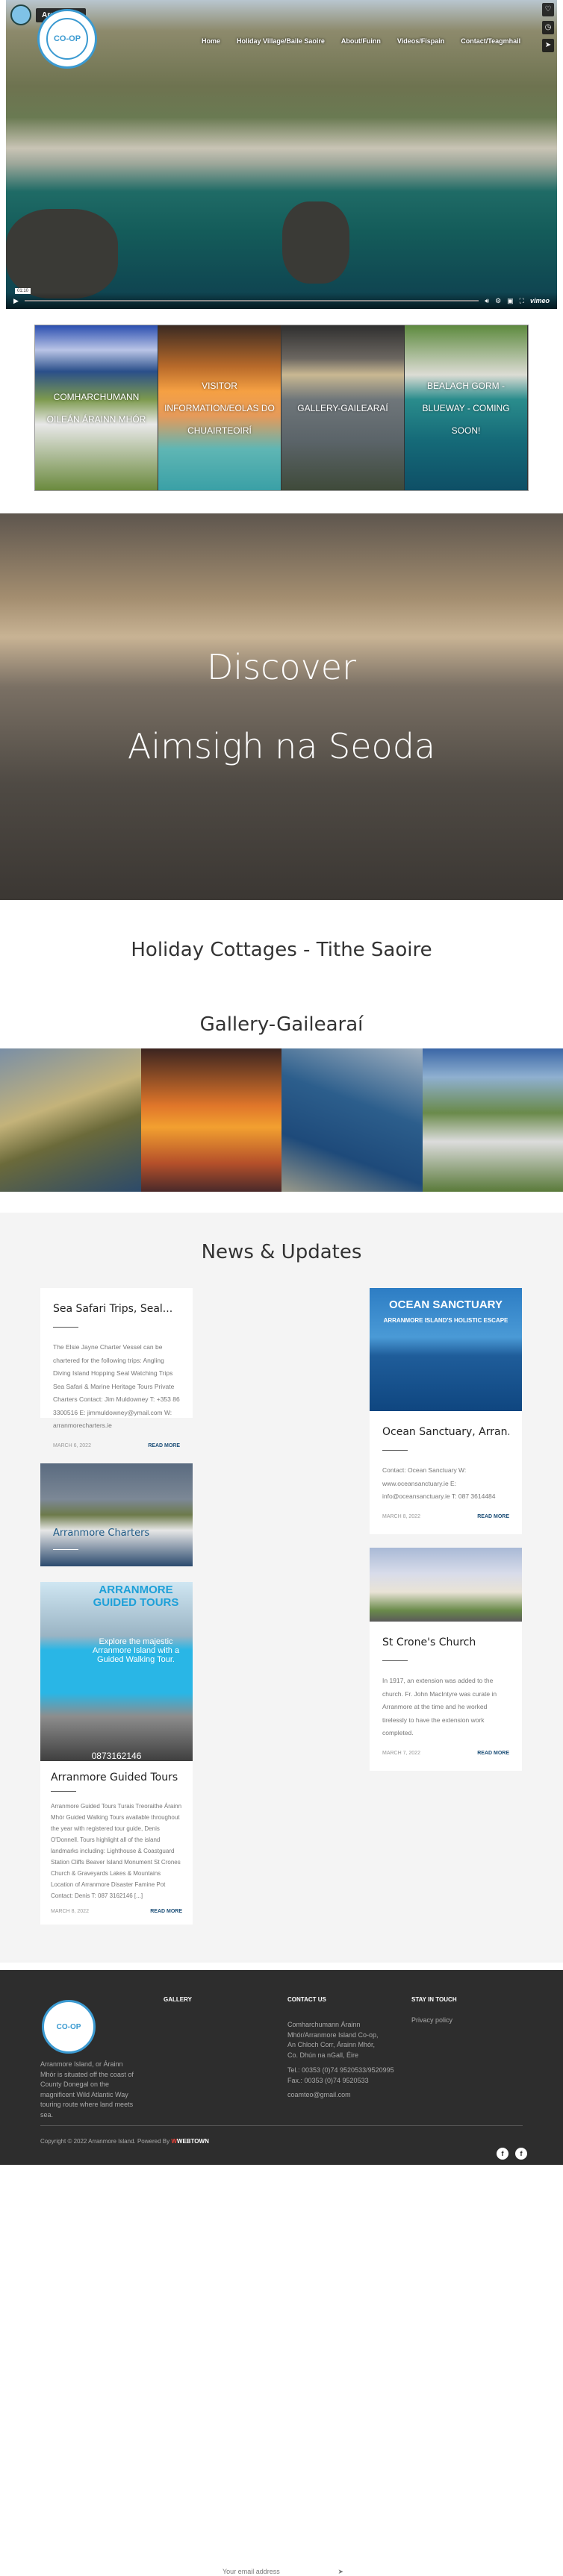 This screenshot has width=563, height=2576. Describe the element at coordinates (117, 1514) in the screenshot. I see `post-card-charters: Arranmore Charters` at that location.